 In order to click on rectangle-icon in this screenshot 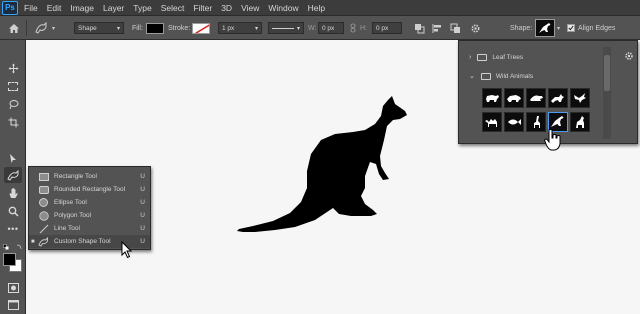, I will do `click(43, 176)`.